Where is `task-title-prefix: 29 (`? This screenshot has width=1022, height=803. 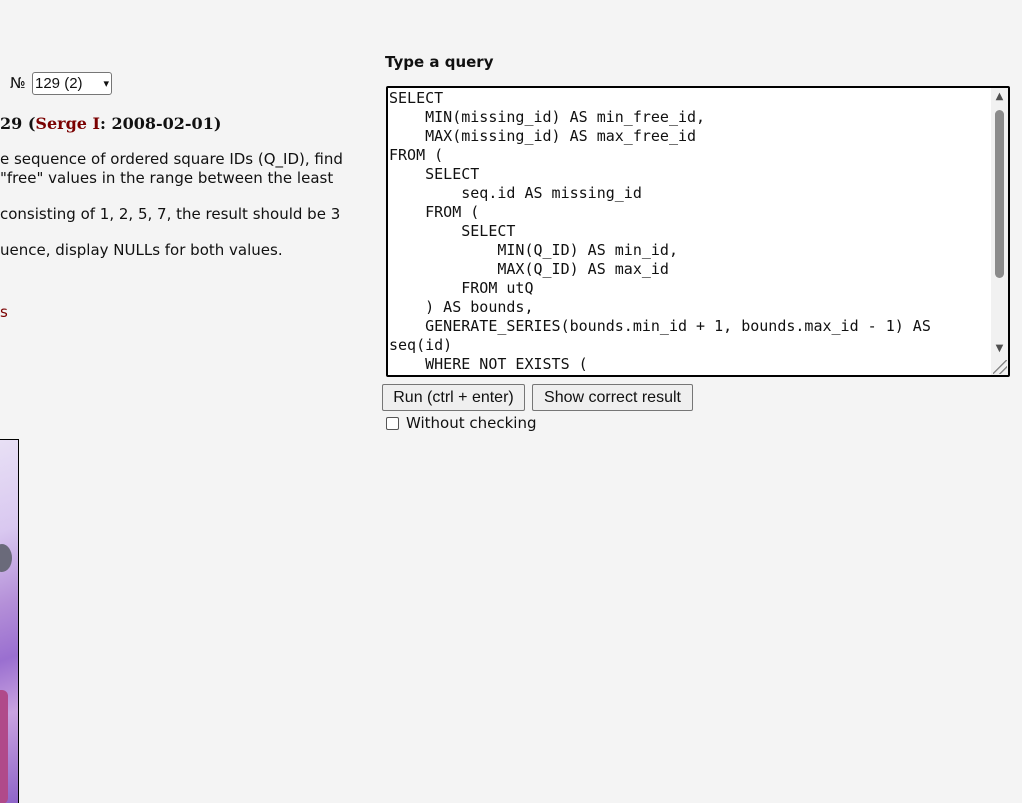 task-title-prefix: 29 ( is located at coordinates (18, 123).